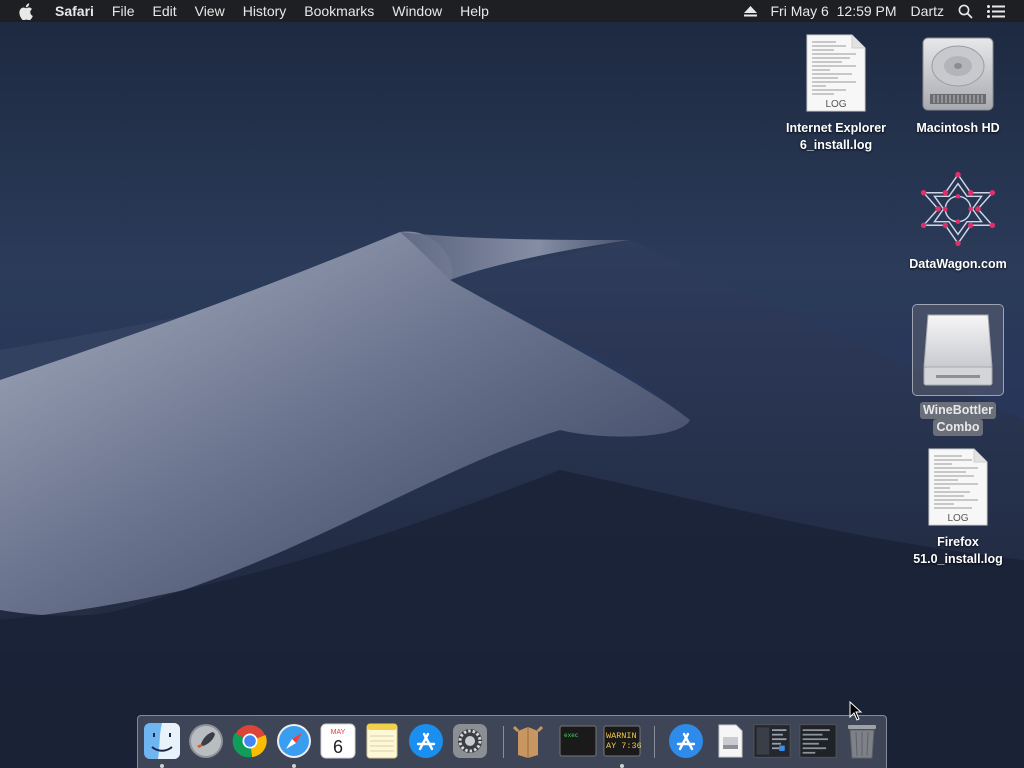 This screenshot has width=1024, height=768. I want to click on terminal-text: exec, so click(571, 735).